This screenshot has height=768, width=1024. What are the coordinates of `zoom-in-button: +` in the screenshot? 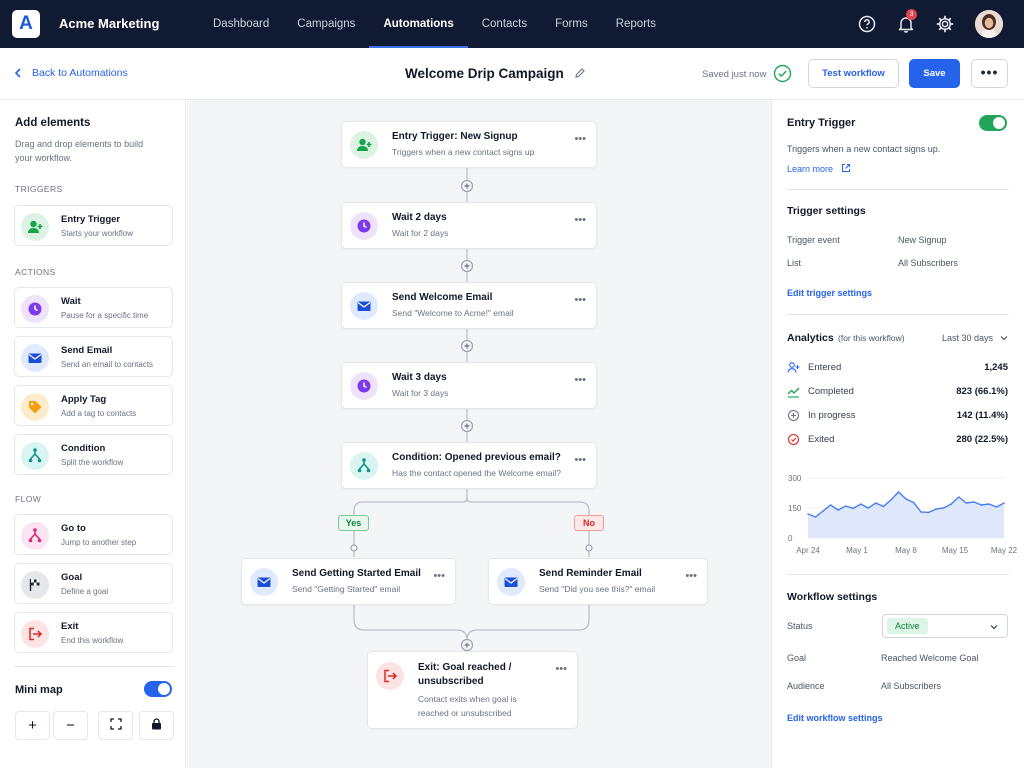 It's located at (32, 725).